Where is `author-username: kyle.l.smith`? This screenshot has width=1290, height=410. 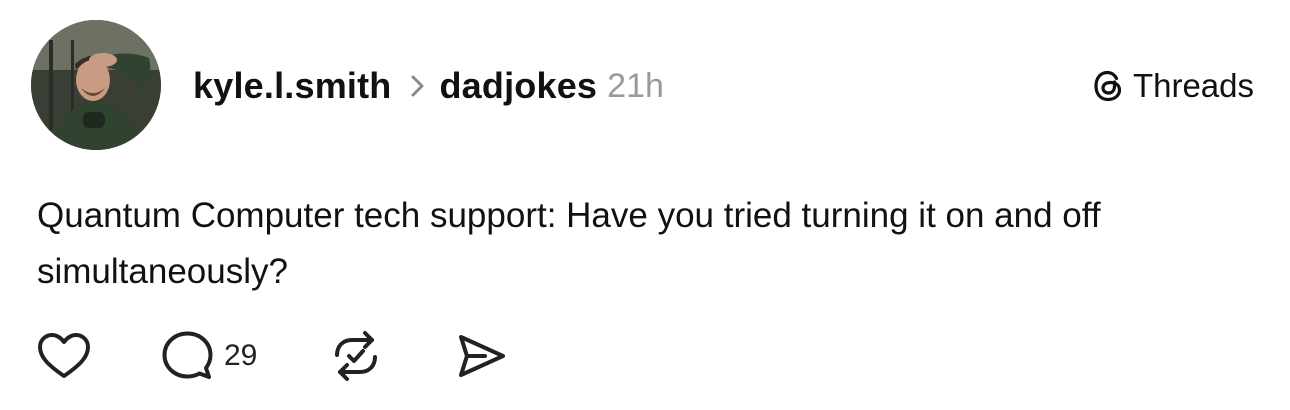
author-username: kyle.l.smith is located at coordinates (292, 86).